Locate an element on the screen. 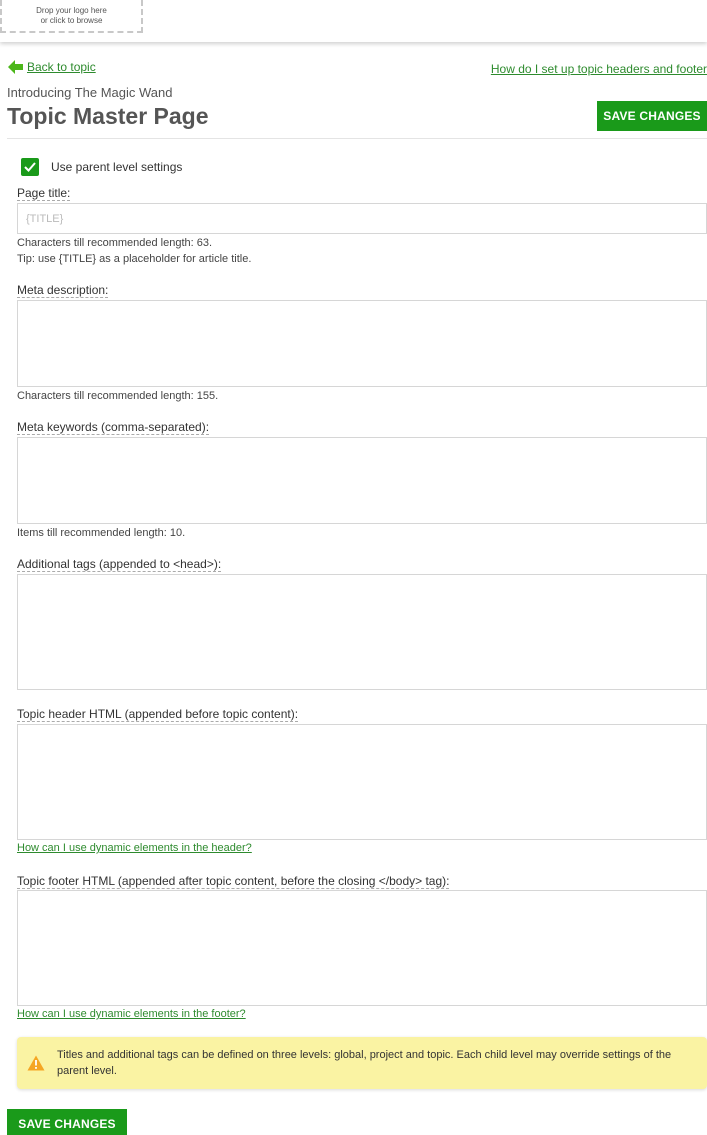 The image size is (707, 1135). topic-header-input is located at coordinates (362, 782).